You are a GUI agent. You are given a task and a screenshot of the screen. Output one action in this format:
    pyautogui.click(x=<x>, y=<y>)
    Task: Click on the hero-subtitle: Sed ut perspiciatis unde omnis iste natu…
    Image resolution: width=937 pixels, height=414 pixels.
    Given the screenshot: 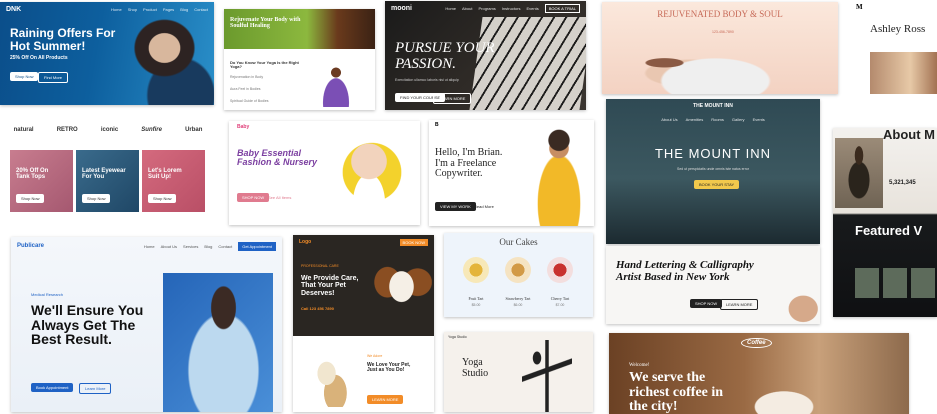 What is the action you would take?
    pyautogui.click(x=713, y=169)
    